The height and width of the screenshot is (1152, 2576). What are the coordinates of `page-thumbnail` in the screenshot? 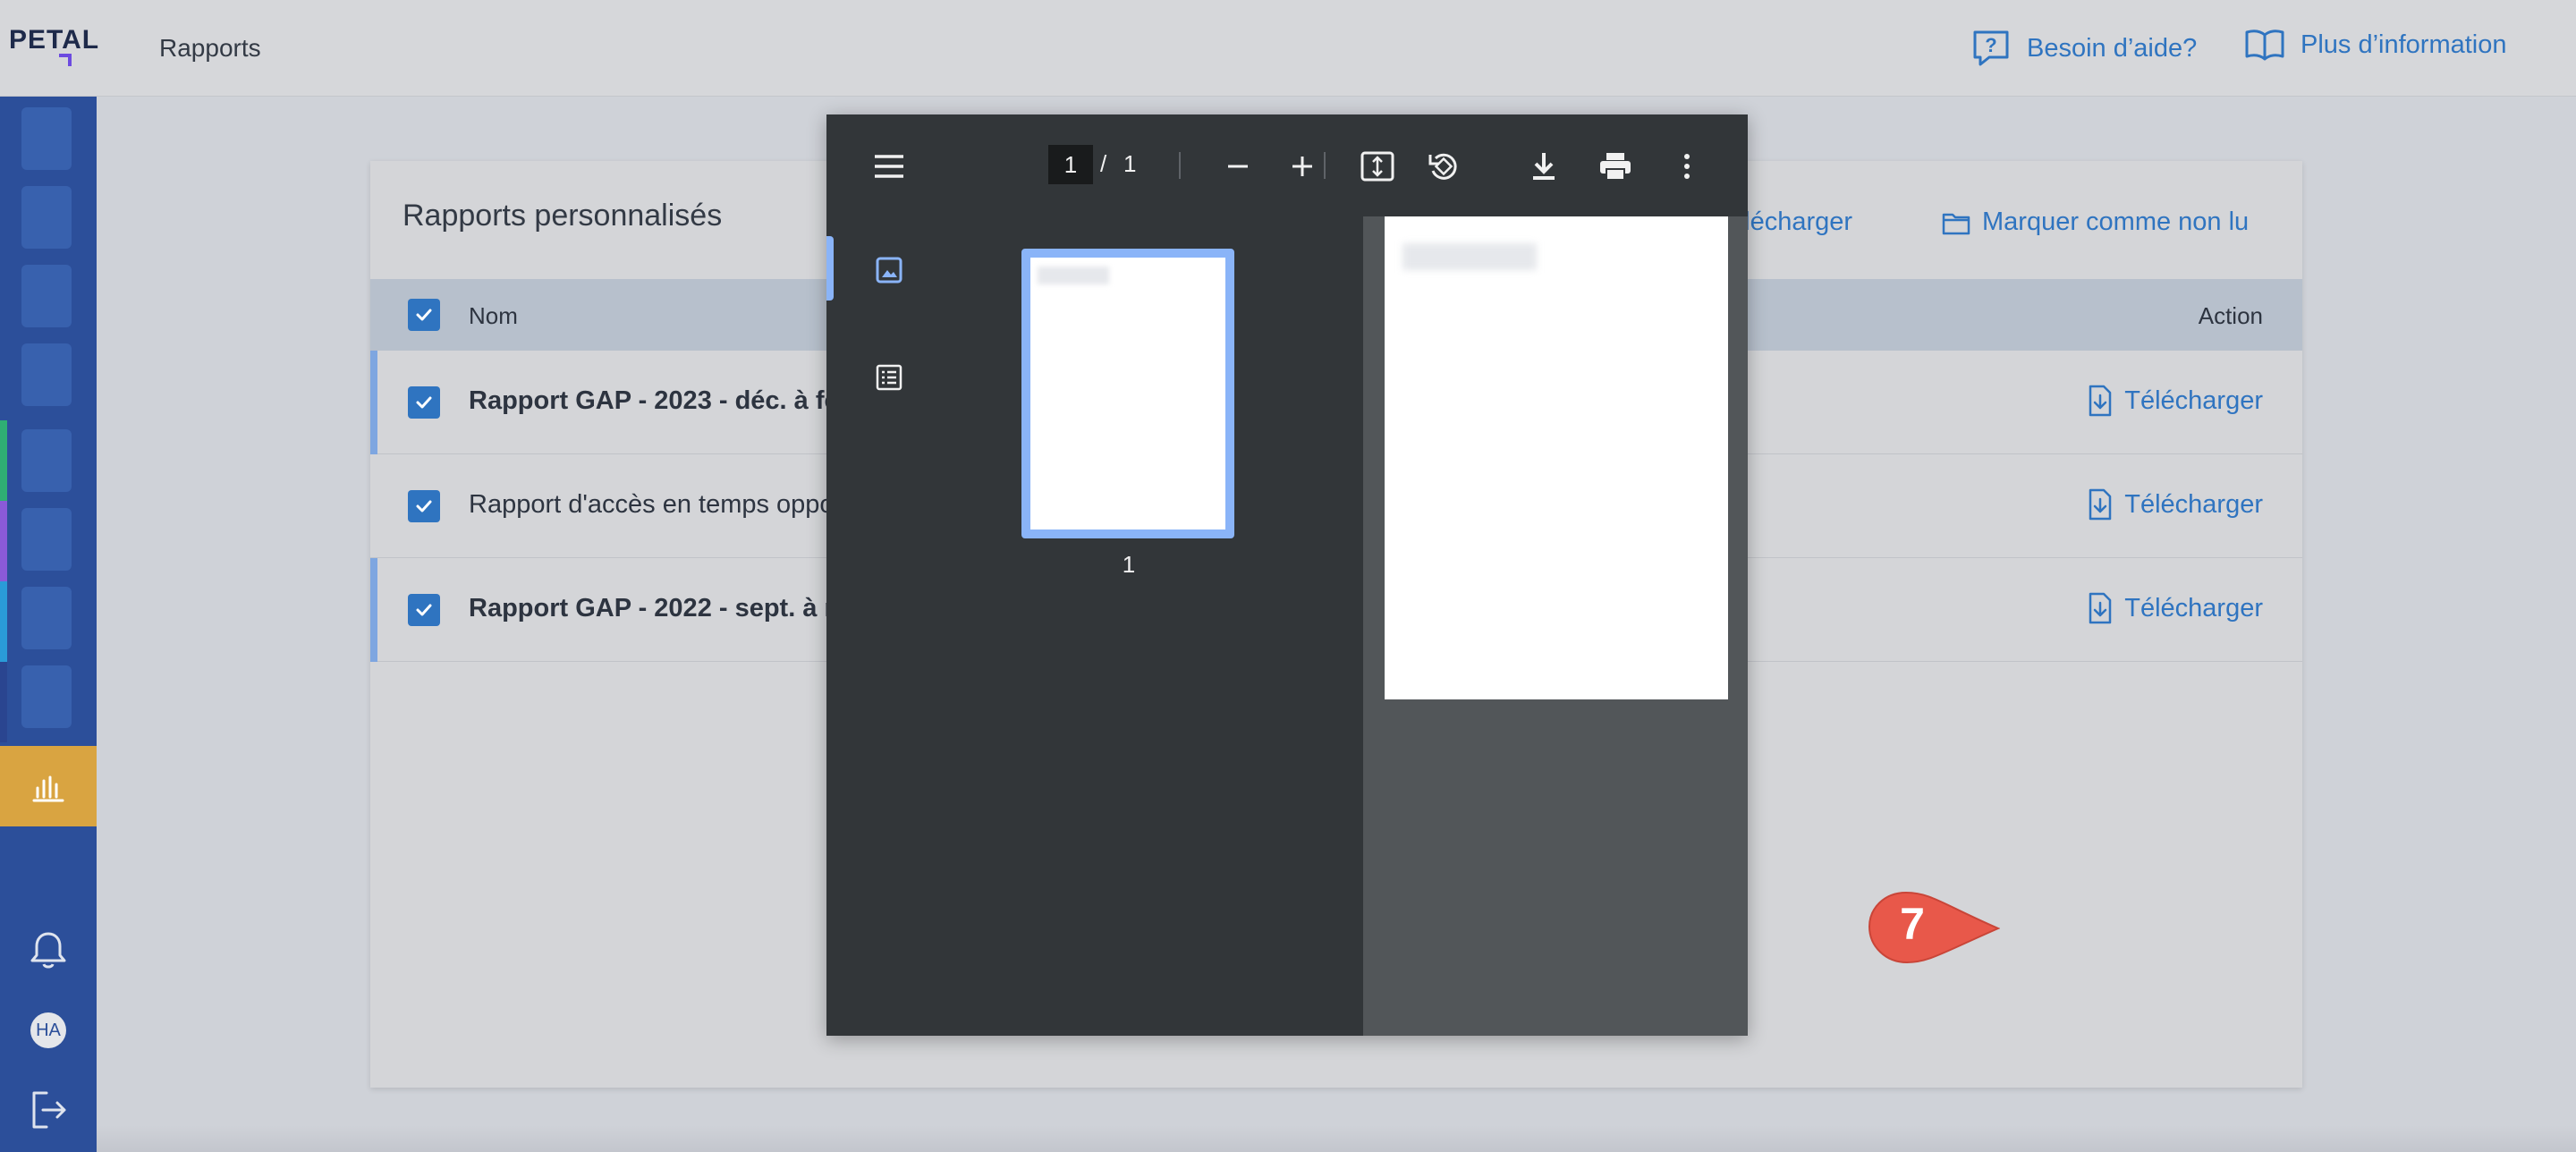 It's located at (1127, 394).